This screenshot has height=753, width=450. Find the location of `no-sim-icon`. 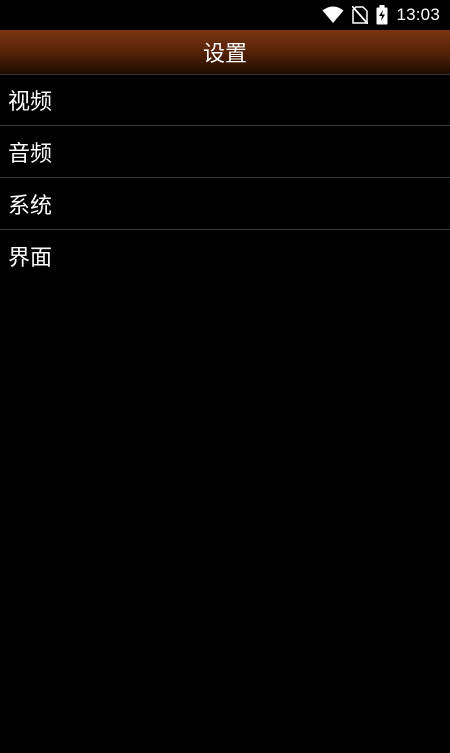

no-sim-icon is located at coordinates (360, 15).